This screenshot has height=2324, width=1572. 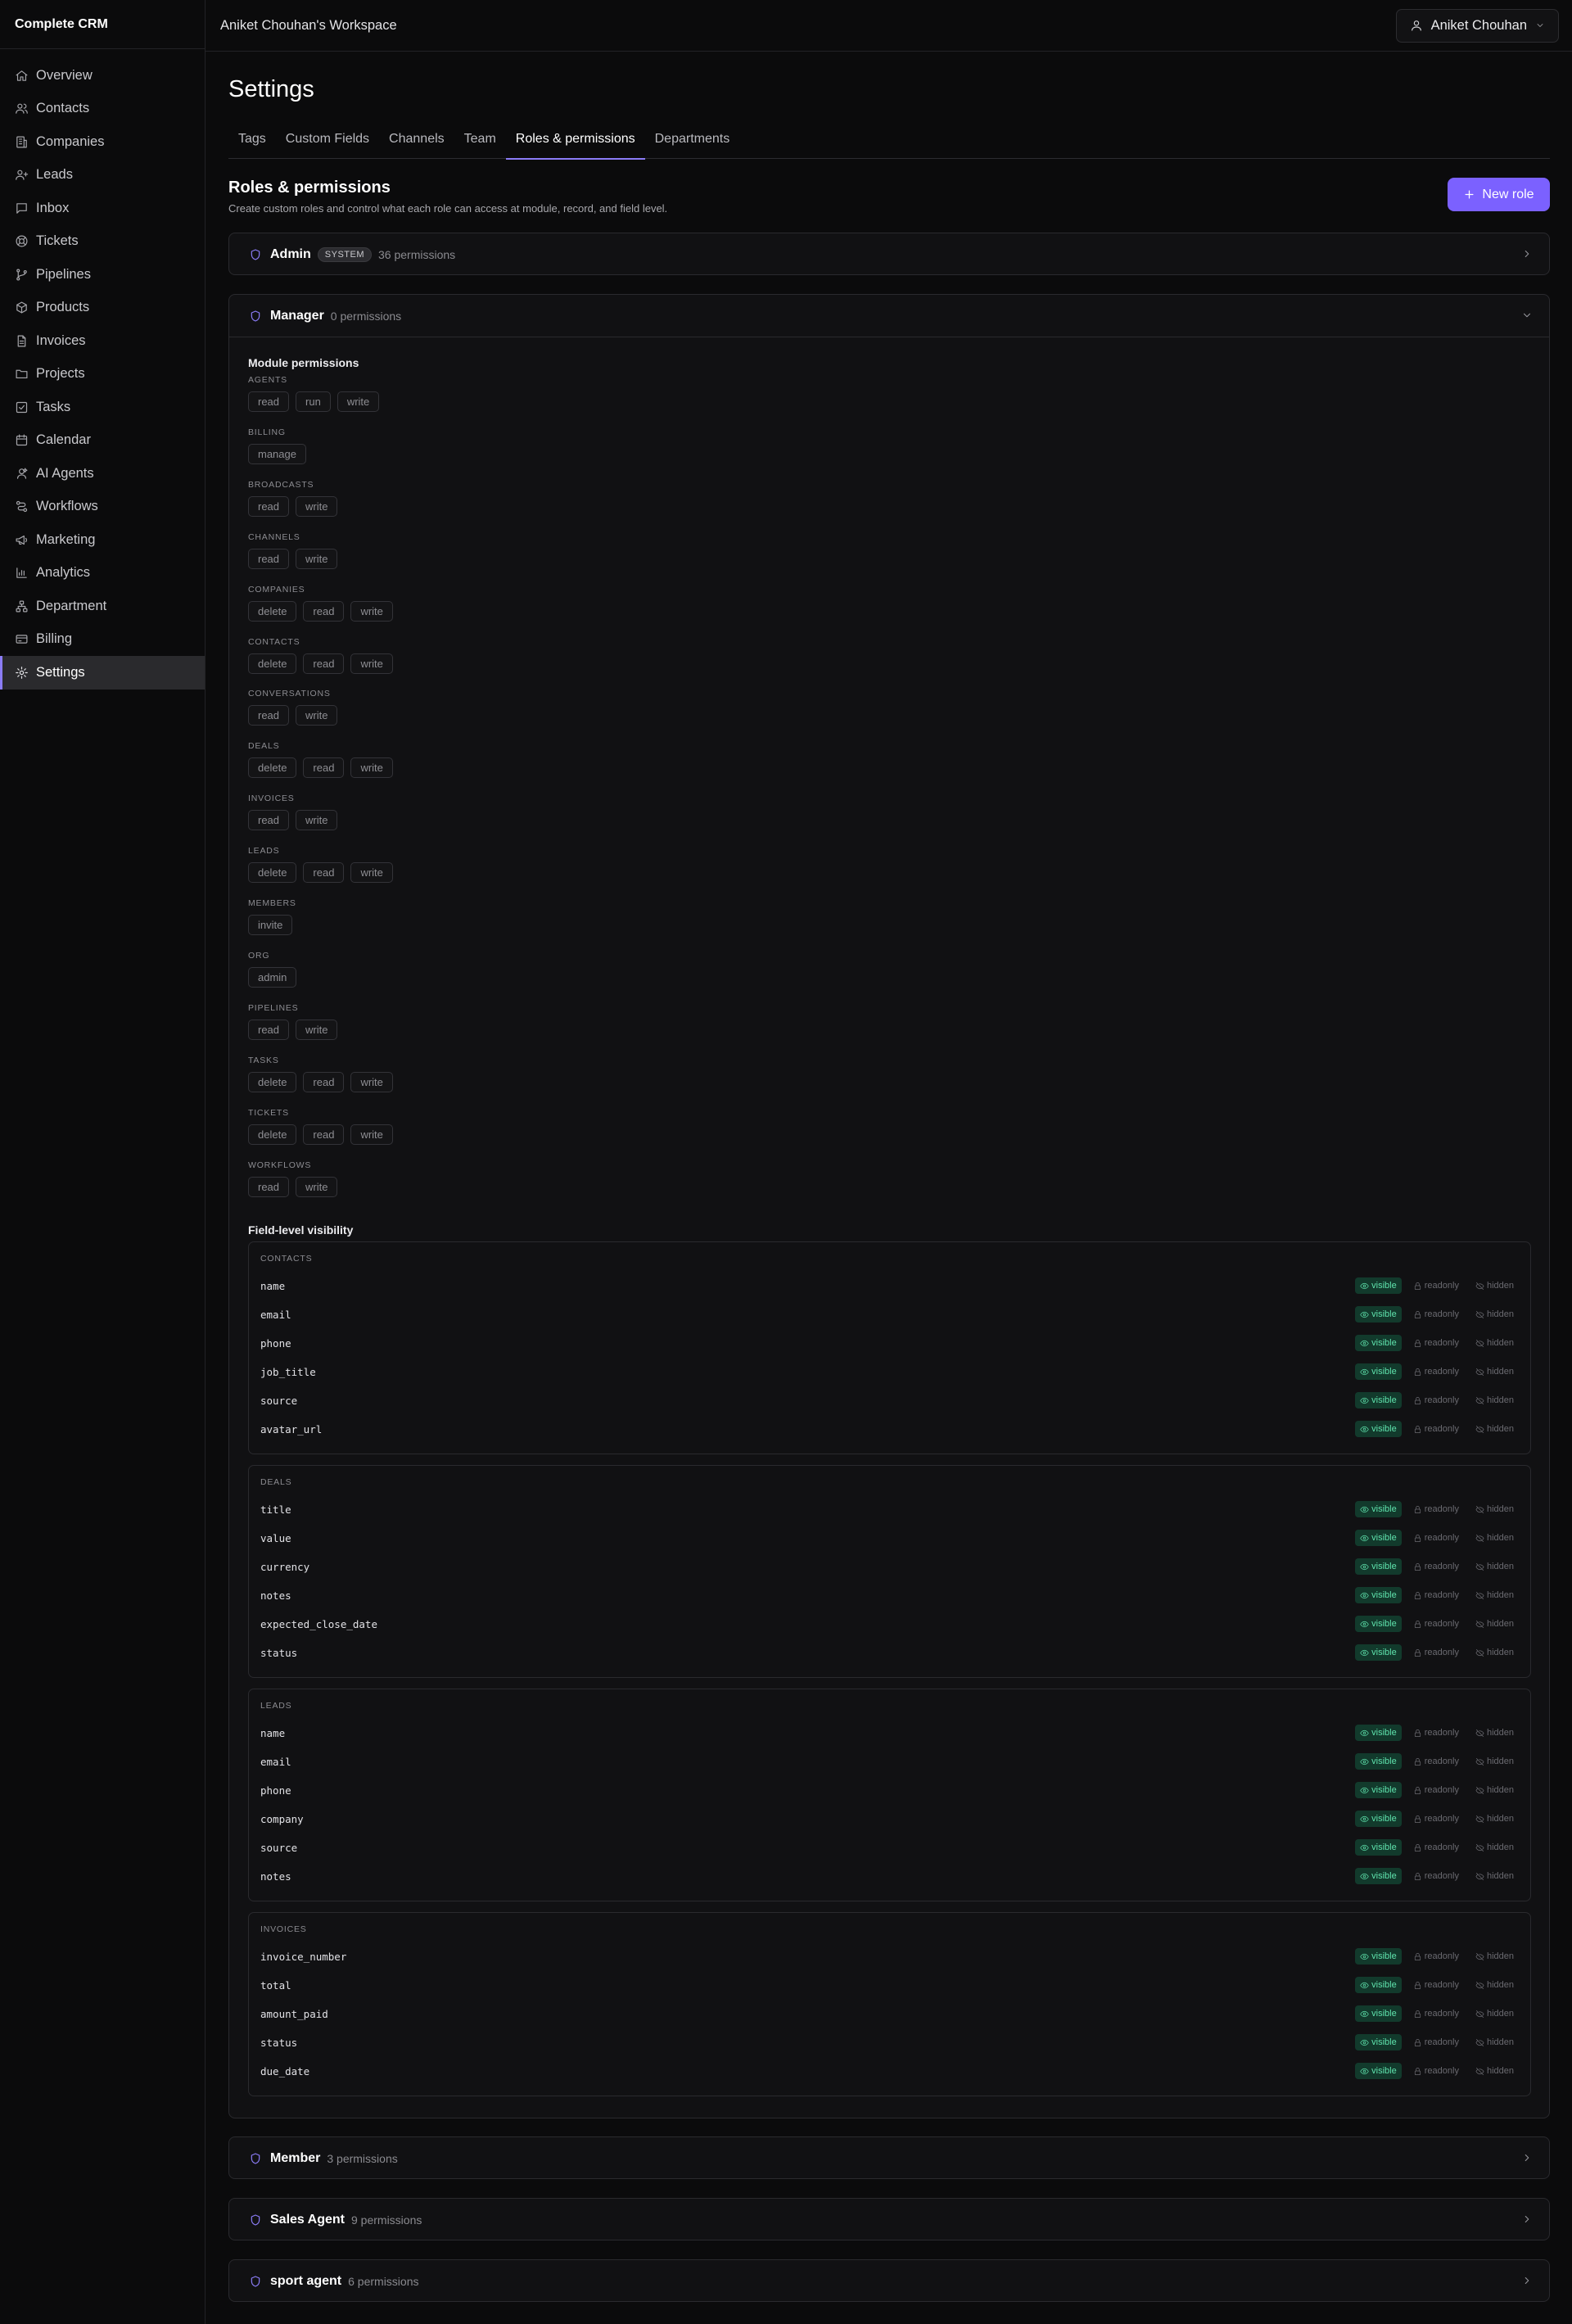 What do you see at coordinates (102, 640) in the screenshot?
I see `sidebar-item-billing: Billing` at bounding box center [102, 640].